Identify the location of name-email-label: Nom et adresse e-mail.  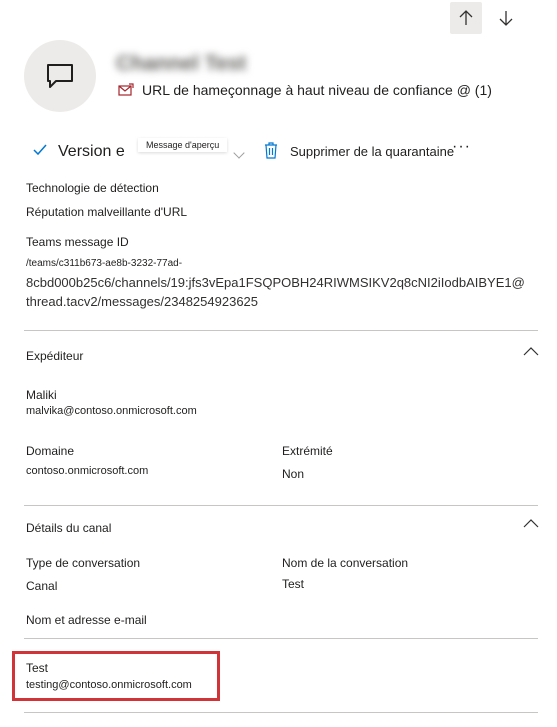
(86, 620).